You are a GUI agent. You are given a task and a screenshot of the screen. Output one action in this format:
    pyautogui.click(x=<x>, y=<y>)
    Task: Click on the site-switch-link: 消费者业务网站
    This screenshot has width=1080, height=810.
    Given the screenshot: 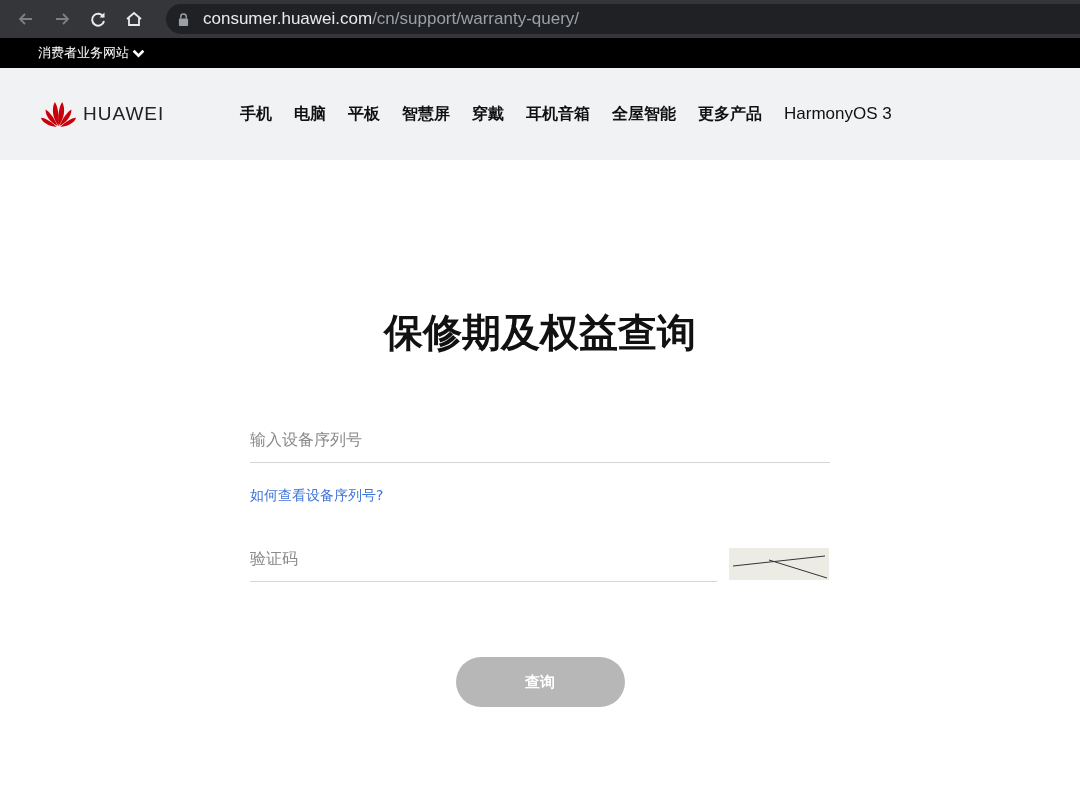 What is the action you would take?
    pyautogui.click(x=83, y=53)
    